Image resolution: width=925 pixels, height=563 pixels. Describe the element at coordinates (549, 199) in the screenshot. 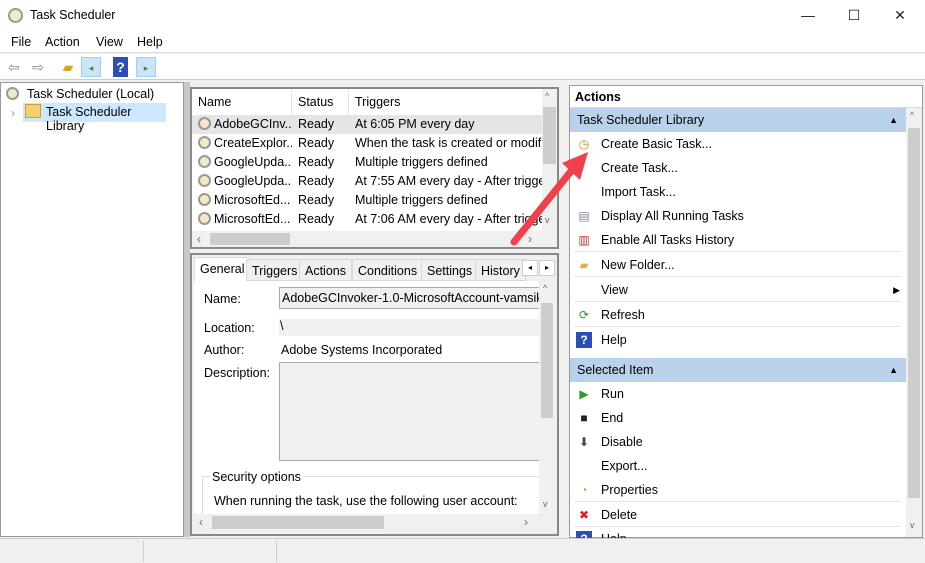

I see `annotation-arrow` at that location.